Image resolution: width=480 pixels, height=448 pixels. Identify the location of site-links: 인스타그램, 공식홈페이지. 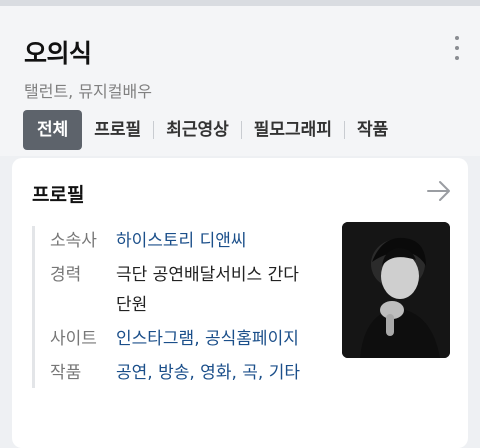
(221, 339).